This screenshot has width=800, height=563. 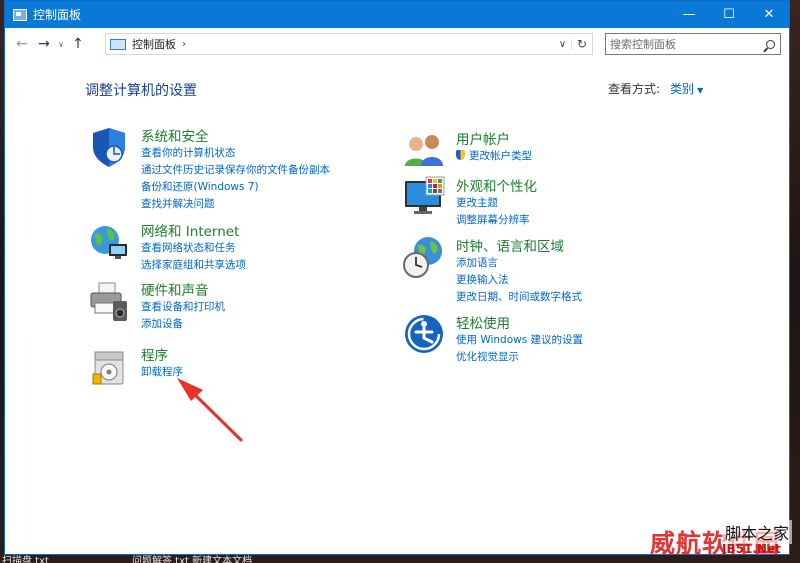 What do you see at coordinates (496, 185) in the screenshot?
I see `category-title: 外观和个性化` at bounding box center [496, 185].